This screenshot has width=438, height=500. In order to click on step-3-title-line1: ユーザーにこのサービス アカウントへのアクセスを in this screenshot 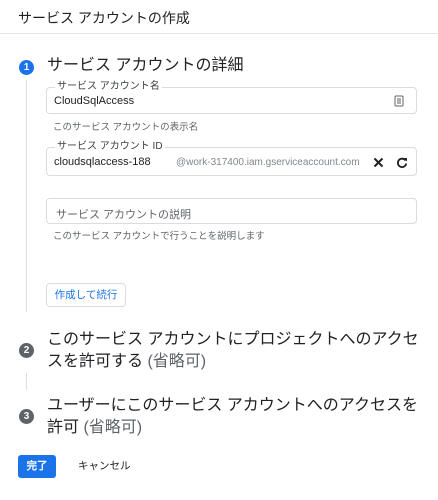, I will do `click(233, 405)`.